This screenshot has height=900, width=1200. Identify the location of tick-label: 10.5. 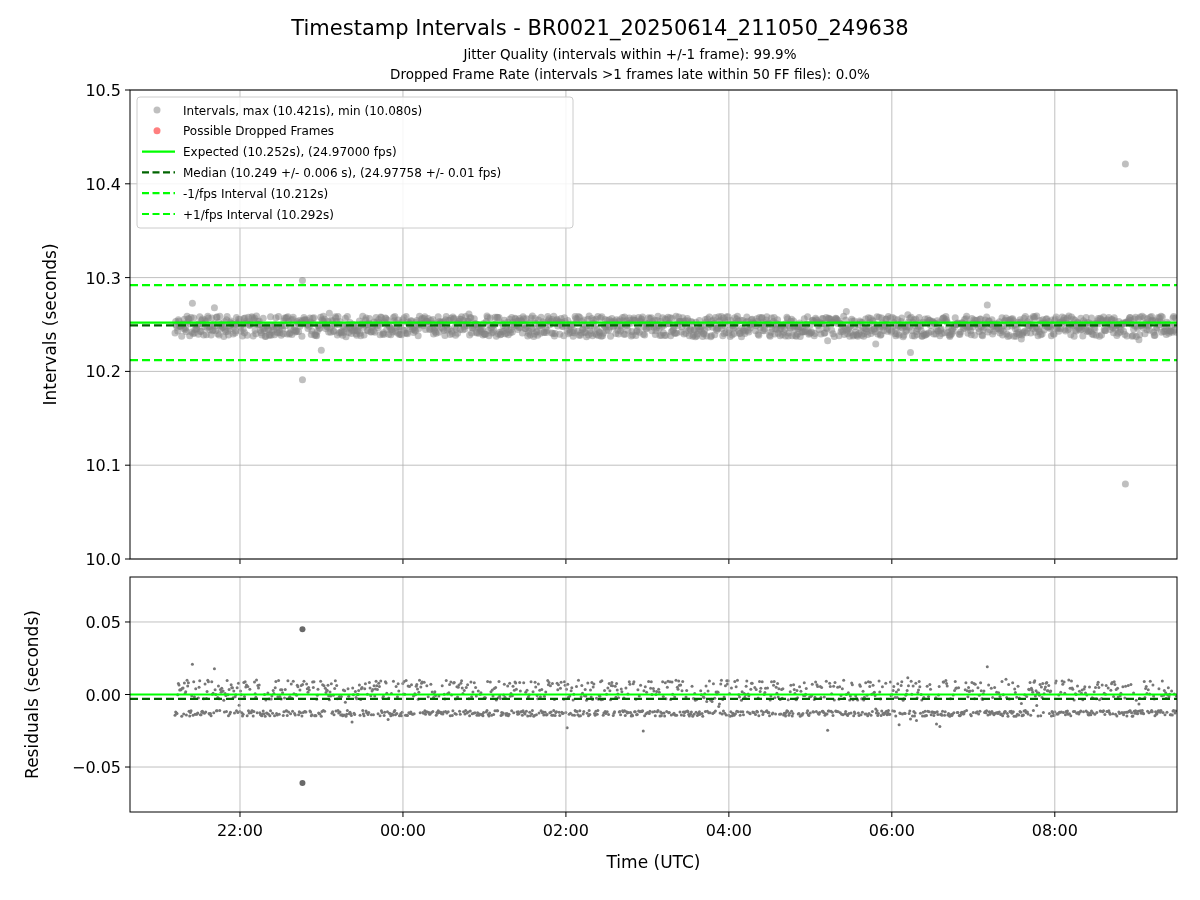
(103, 90).